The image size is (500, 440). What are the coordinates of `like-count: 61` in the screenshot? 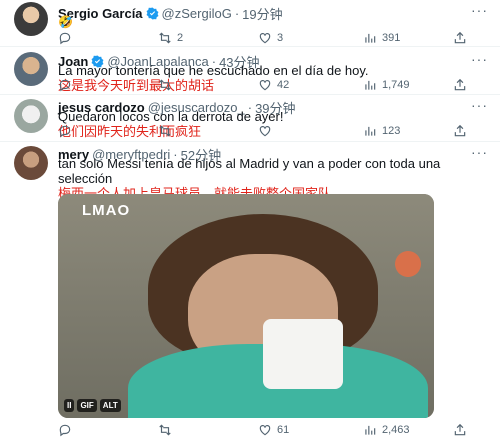 It's located at (283, 430).